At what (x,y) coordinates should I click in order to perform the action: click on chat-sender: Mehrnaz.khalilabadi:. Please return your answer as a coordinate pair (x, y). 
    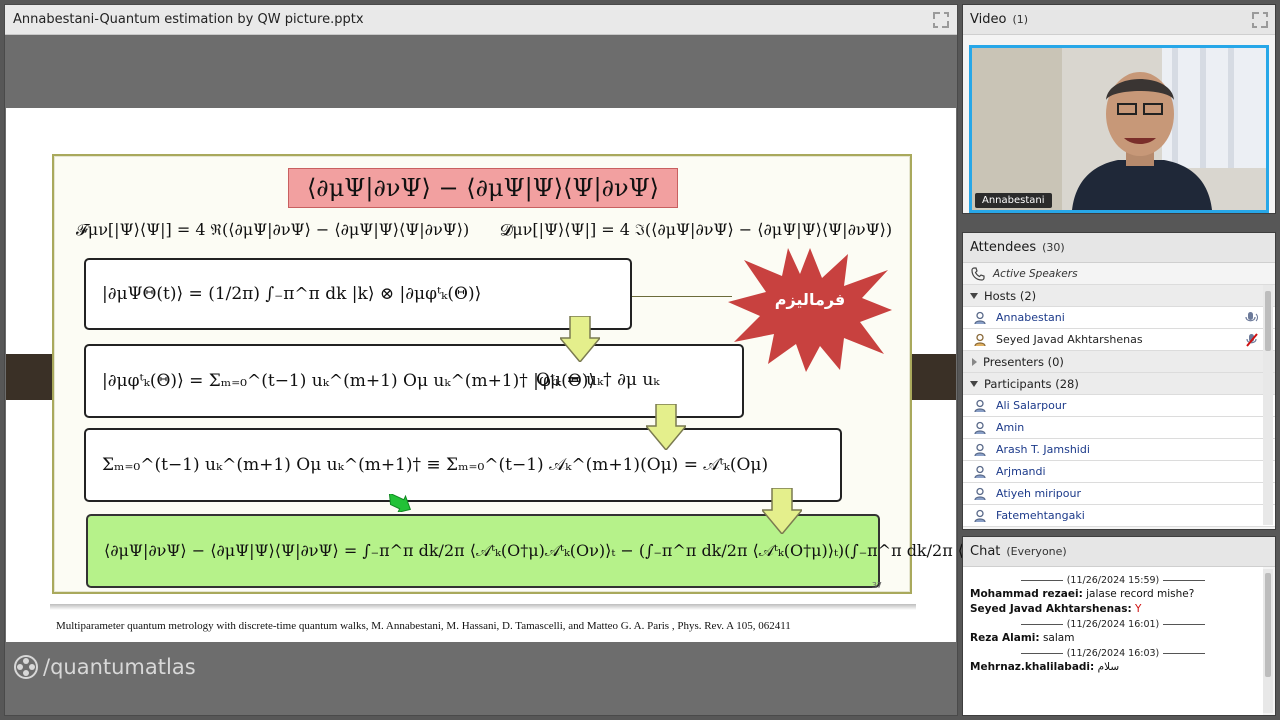
    Looking at the image, I should click on (1032, 667).